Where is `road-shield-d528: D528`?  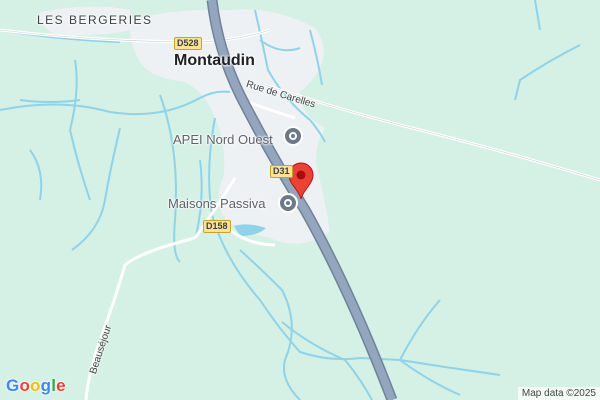 road-shield-d528: D528 is located at coordinates (188, 43).